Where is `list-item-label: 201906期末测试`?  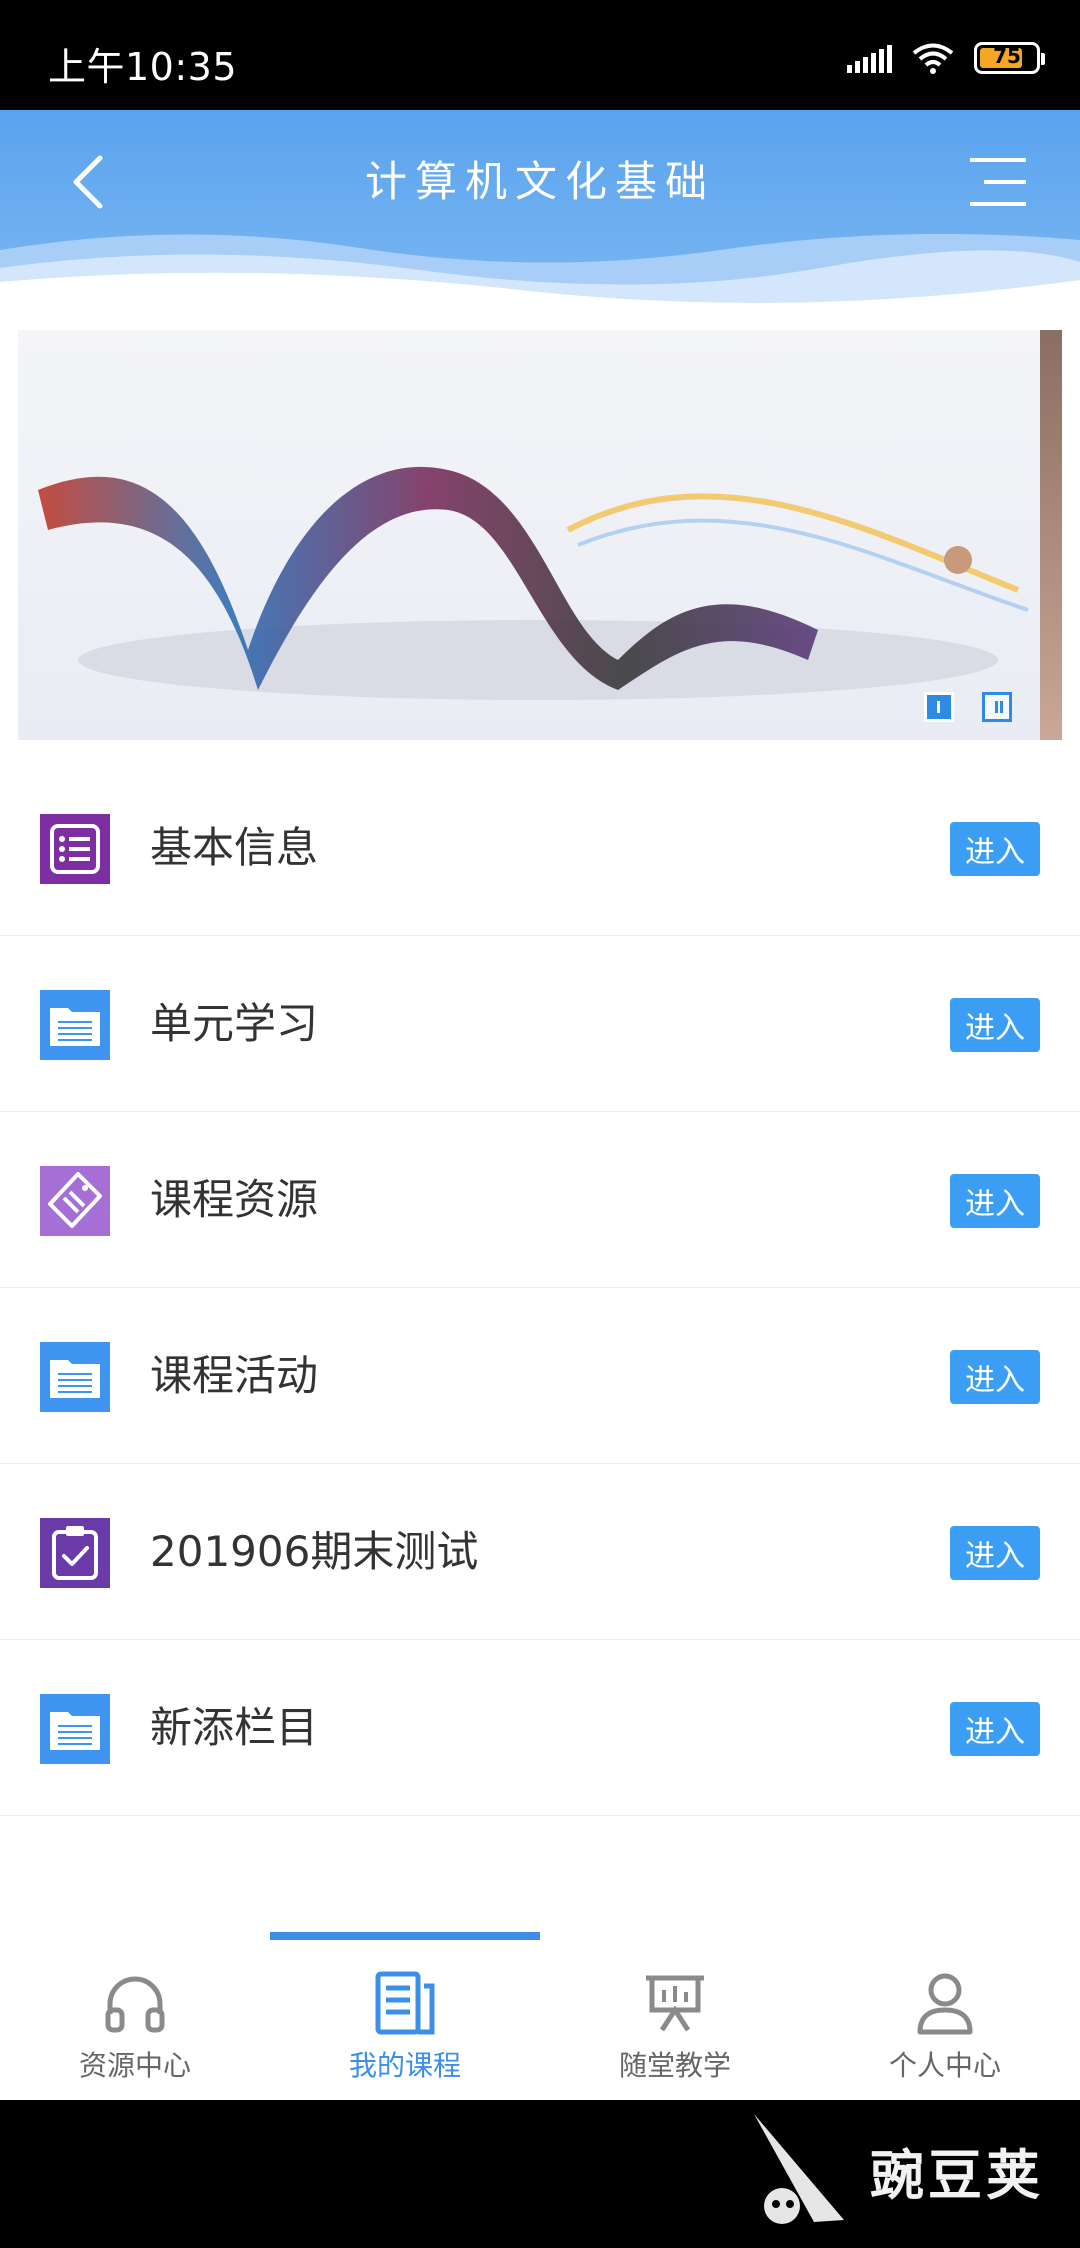
list-item-label: 201906期末测试 is located at coordinates (314, 1551).